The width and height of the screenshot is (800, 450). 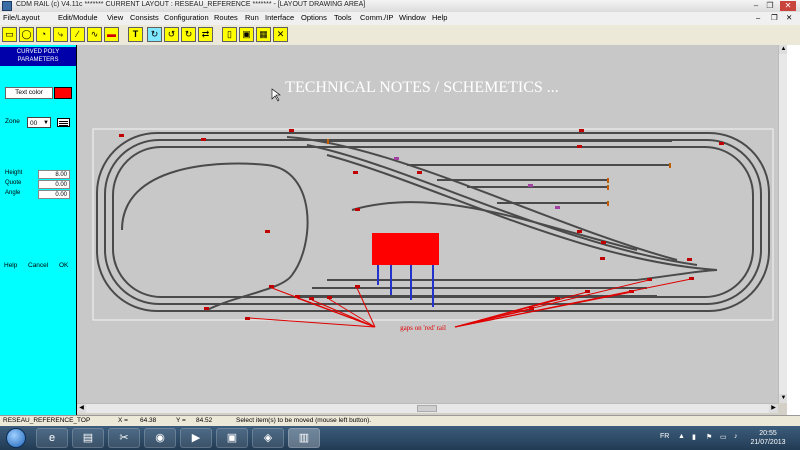 I want to click on quote-field: 0.00, so click(x=54, y=184).